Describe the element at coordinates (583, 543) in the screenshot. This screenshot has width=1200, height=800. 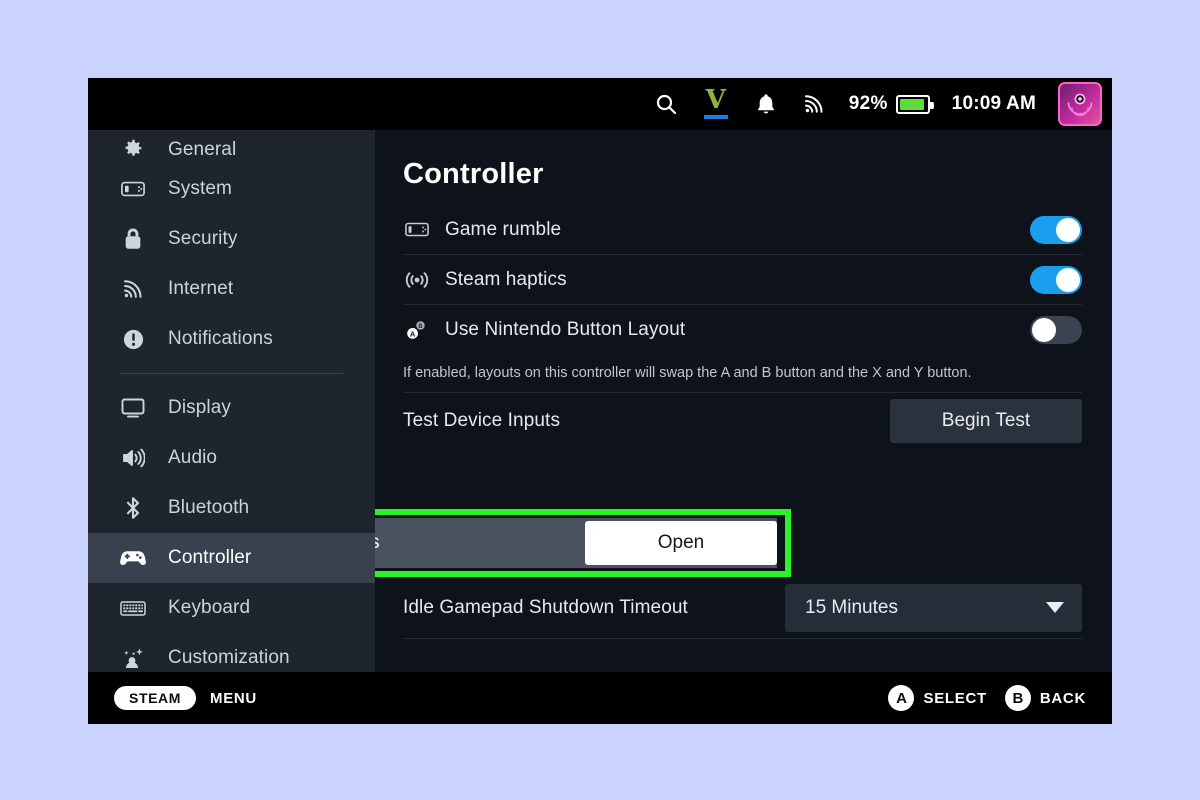
I see `annotation-highlight-box` at that location.